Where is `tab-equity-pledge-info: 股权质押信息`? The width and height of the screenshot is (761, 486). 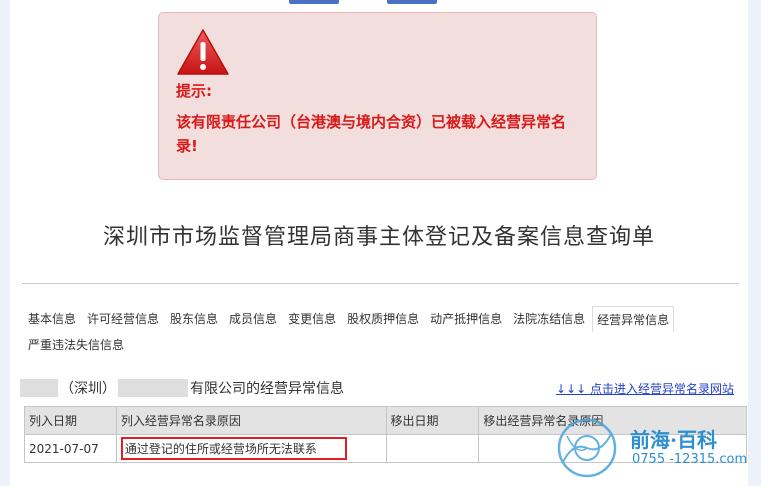
tab-equity-pledge-info: 股权质押信息 is located at coordinates (383, 319).